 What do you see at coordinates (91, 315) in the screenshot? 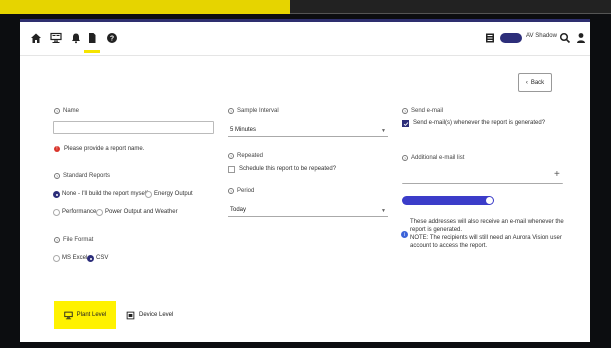
I see `tab-plant-level-label: Plant Level` at bounding box center [91, 315].